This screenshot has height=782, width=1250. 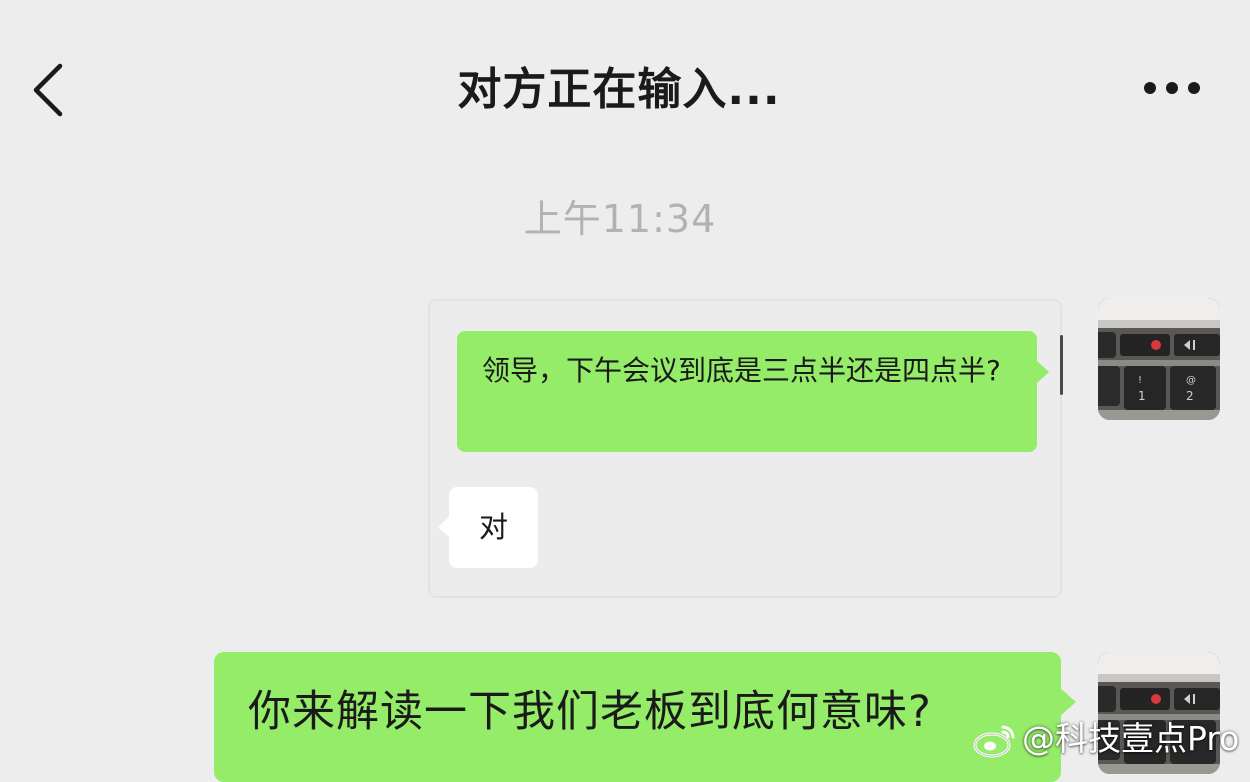 I want to click on weibo-watermark: @科技壹点Pro, so click(x=1105, y=739).